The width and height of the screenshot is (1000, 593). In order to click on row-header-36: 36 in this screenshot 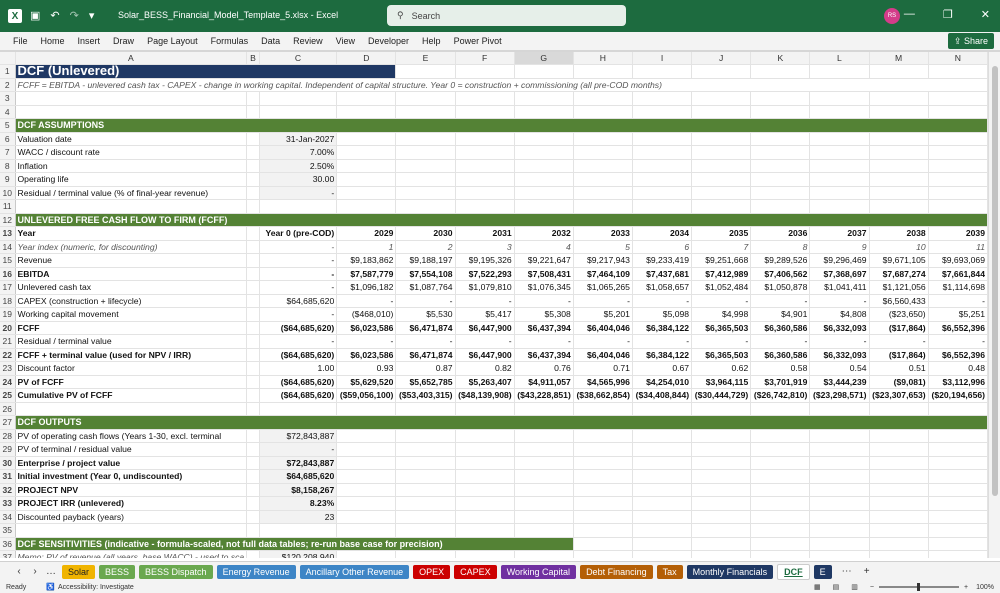, I will do `click(8, 544)`.